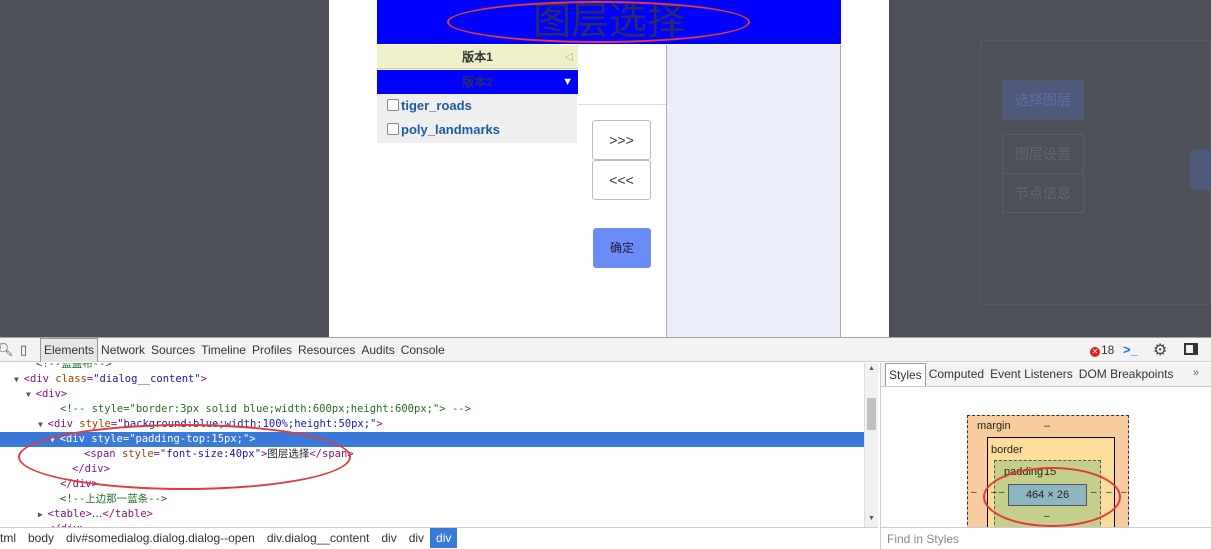 The height and width of the screenshot is (549, 1211). What do you see at coordinates (450, 129) in the screenshot?
I see `layer-label: poly_landmarks` at bounding box center [450, 129].